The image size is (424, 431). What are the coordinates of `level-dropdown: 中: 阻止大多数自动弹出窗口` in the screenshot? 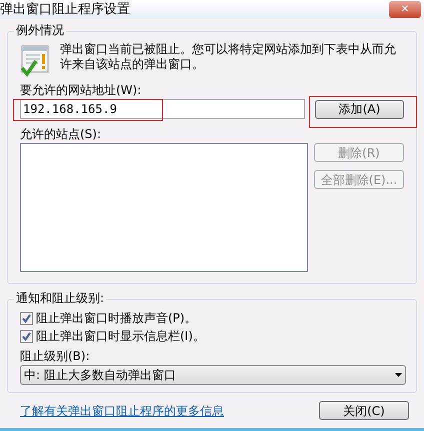 It's located at (213, 375).